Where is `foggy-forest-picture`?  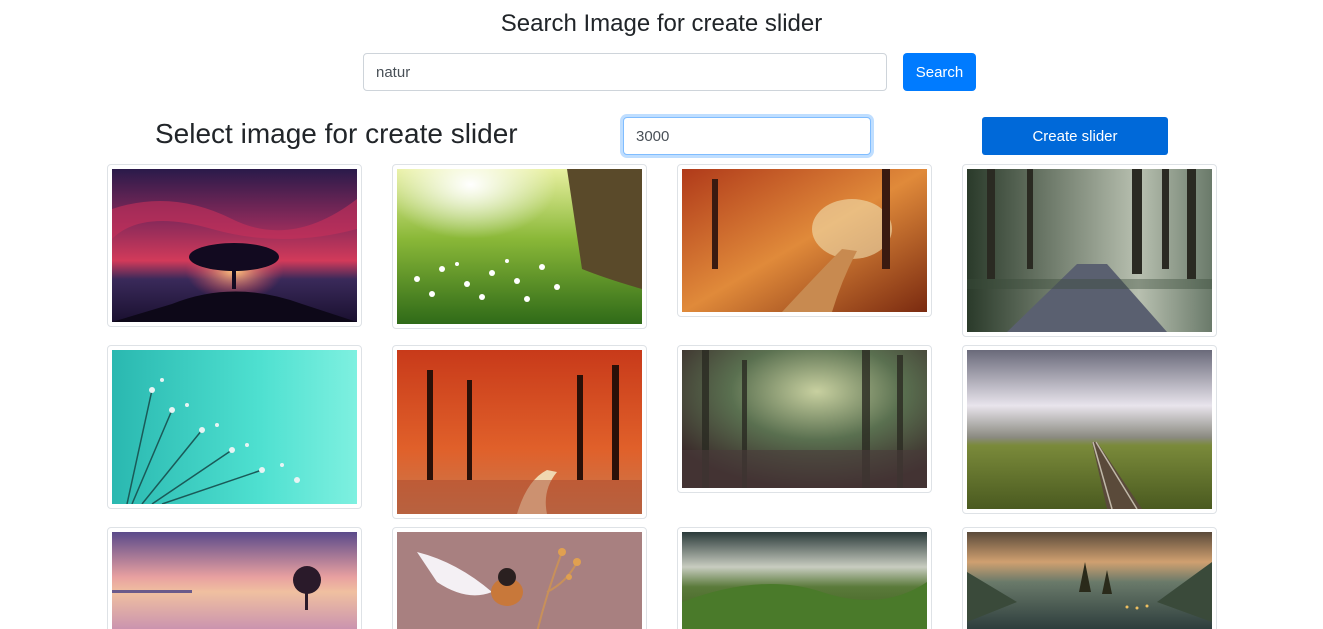 foggy-forest-picture is located at coordinates (804, 419).